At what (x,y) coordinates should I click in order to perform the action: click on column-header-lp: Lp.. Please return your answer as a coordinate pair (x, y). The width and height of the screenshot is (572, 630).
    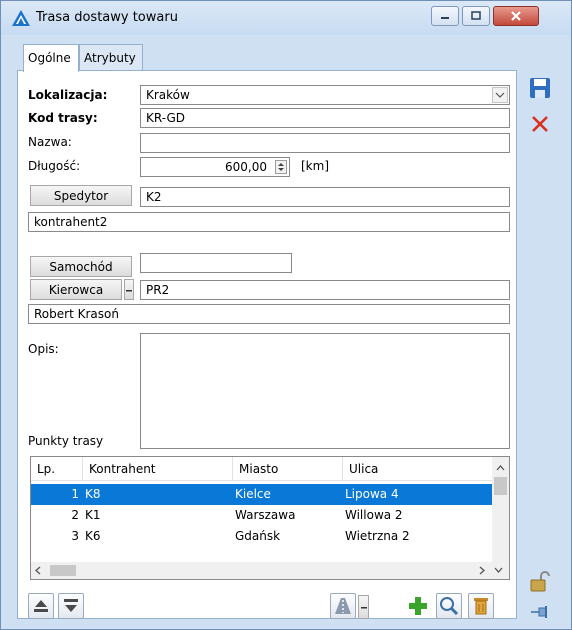
    Looking at the image, I should click on (57, 469).